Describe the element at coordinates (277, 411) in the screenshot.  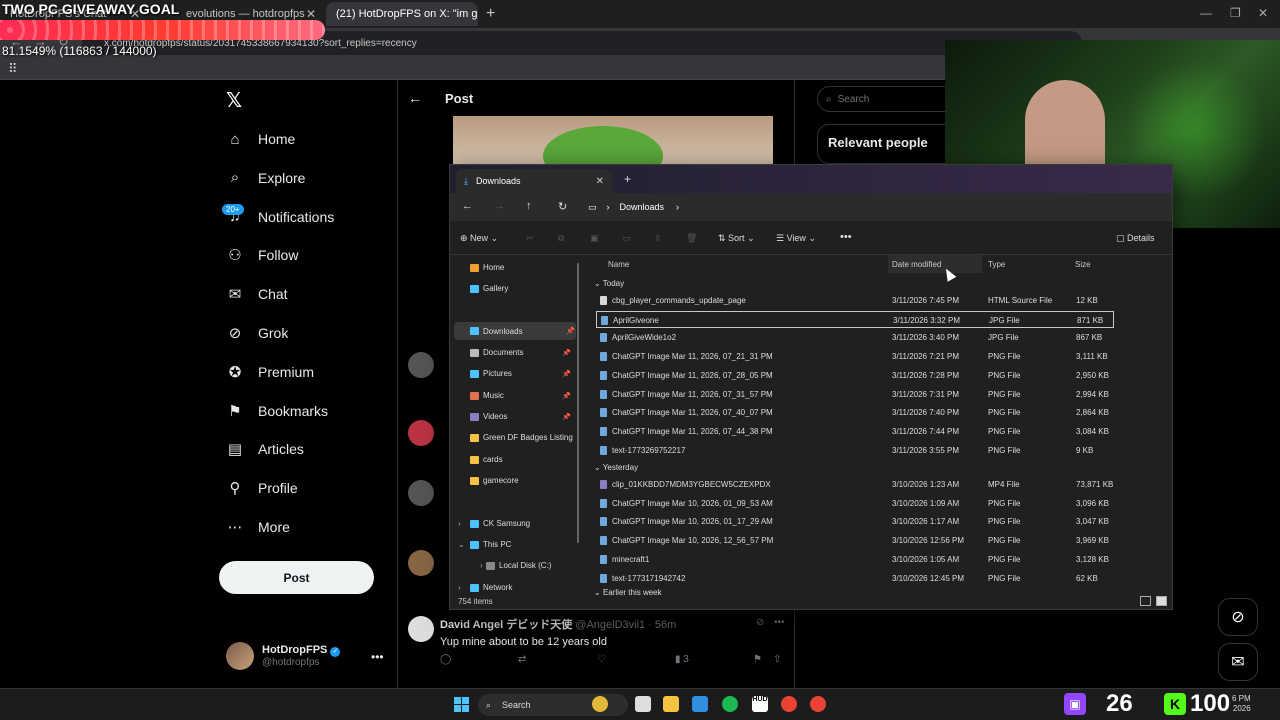
I see `nav-bookmarks: ⚑ Bookmarks` at that location.